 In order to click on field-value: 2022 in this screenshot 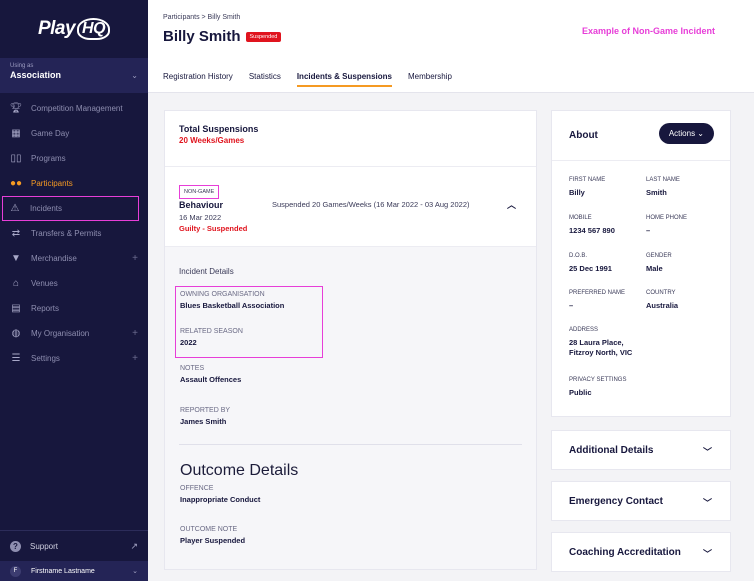, I will do `click(188, 342)`.